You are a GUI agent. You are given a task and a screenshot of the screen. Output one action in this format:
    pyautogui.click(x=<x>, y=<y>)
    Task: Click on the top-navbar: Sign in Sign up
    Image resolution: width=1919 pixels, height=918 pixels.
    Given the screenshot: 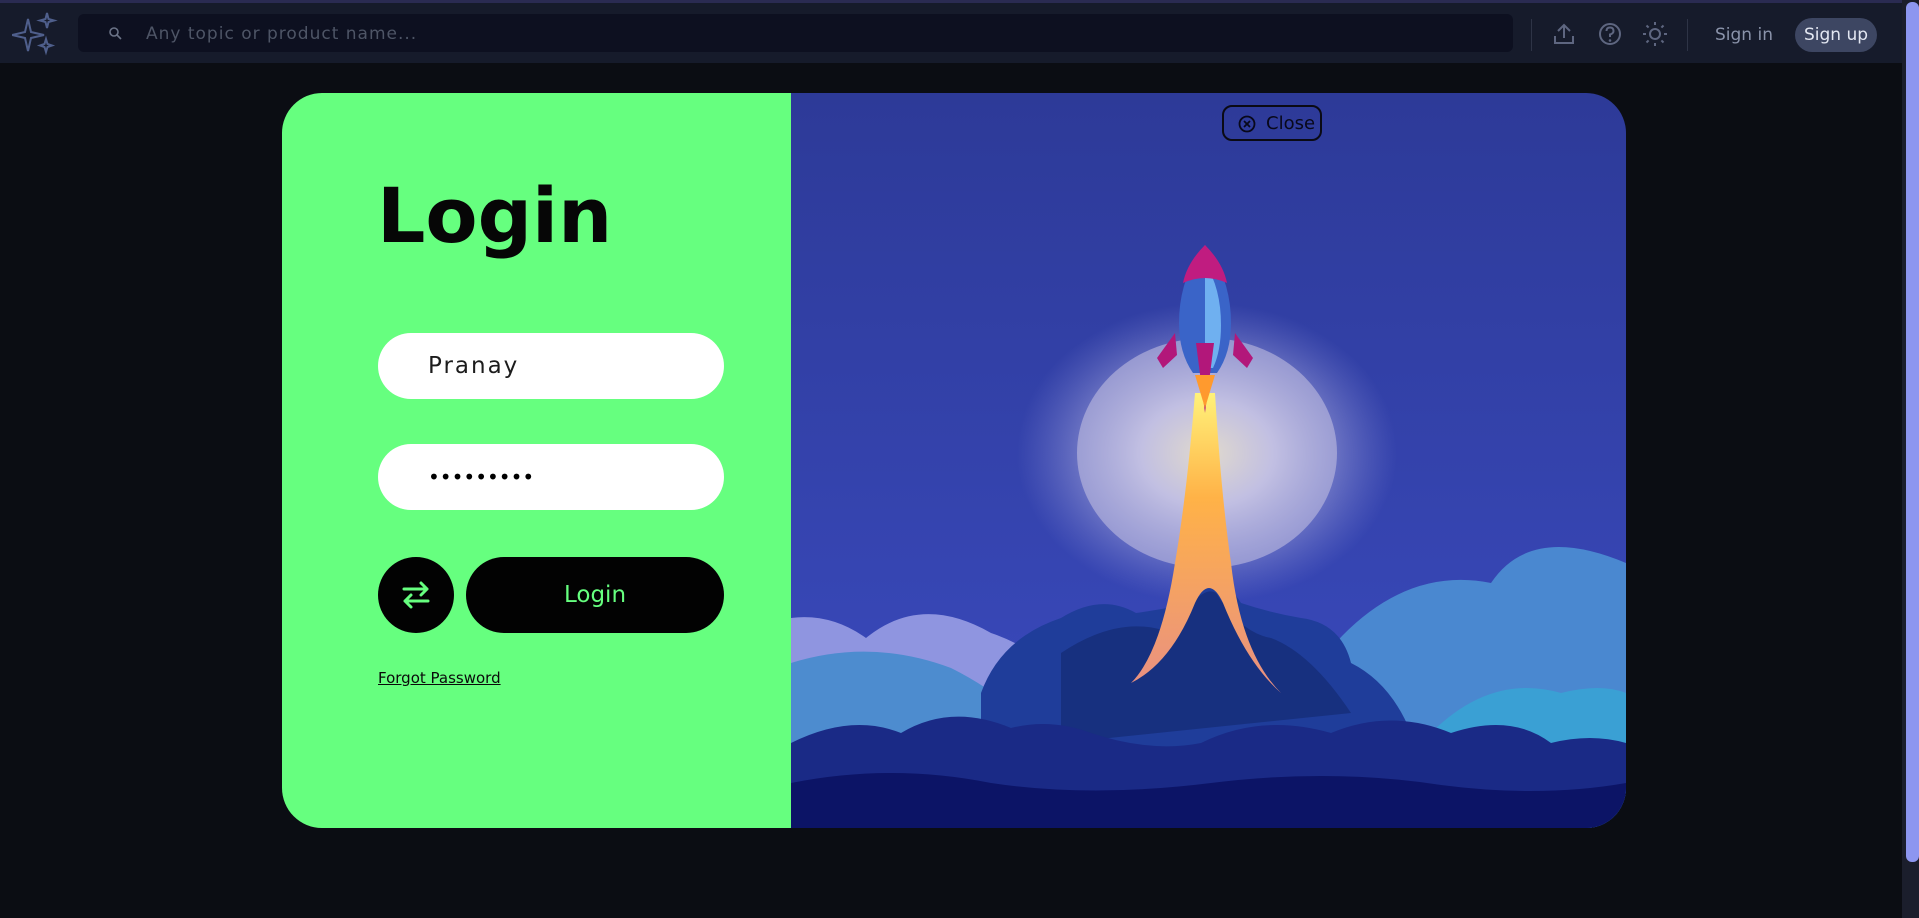 What is the action you would take?
    pyautogui.click(x=951, y=33)
    